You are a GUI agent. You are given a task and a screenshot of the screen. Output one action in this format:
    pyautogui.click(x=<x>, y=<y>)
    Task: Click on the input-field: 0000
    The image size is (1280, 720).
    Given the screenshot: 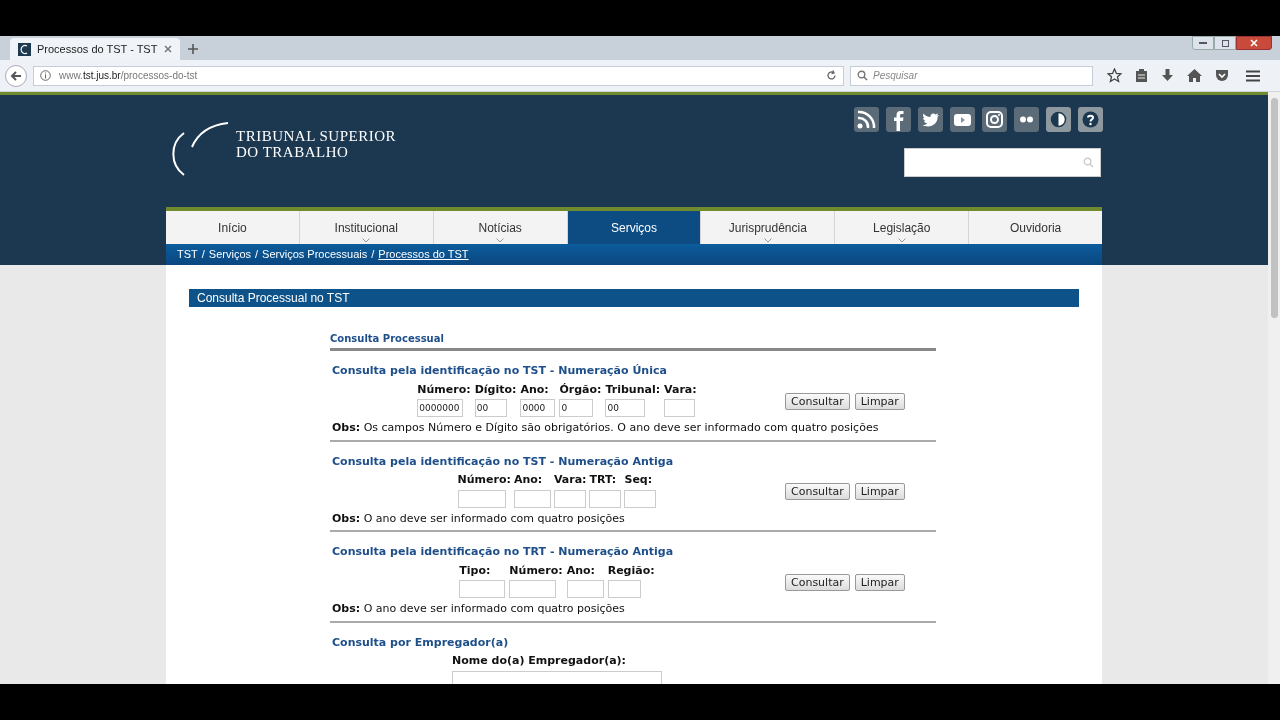 What is the action you would take?
    pyautogui.click(x=538, y=408)
    